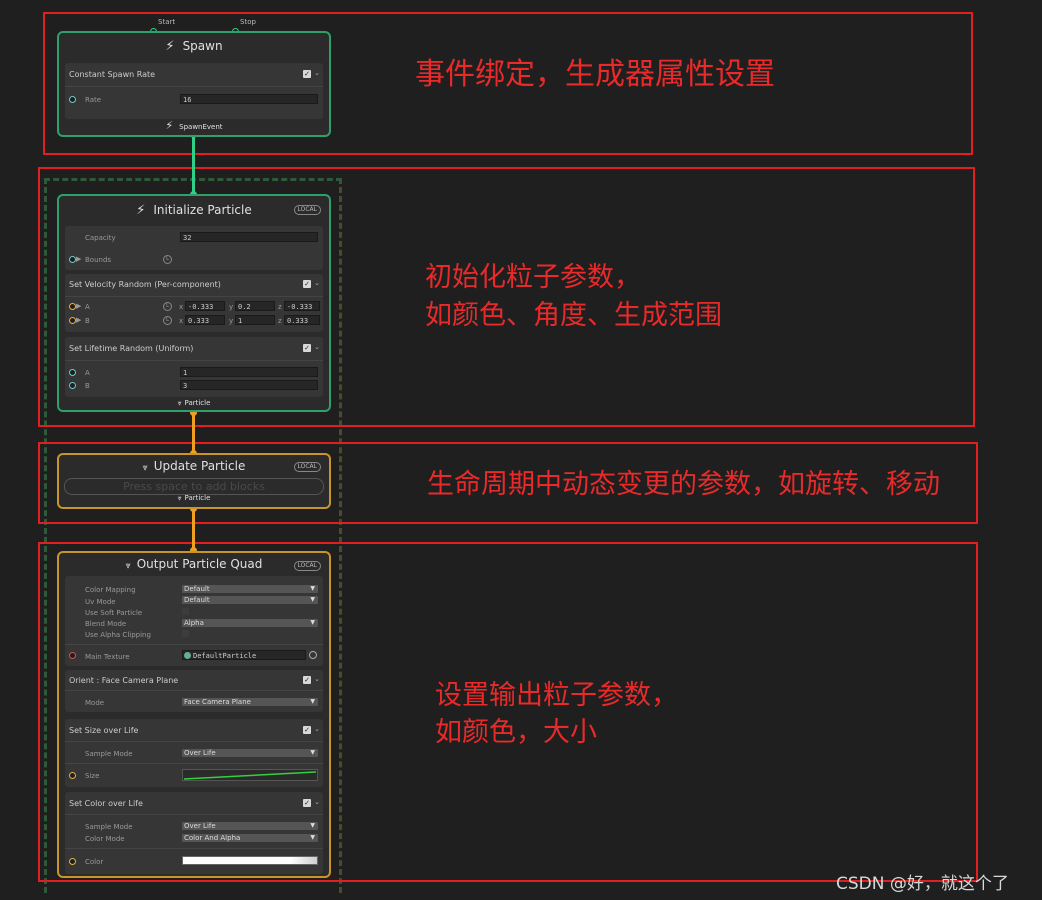 The width and height of the screenshot is (1042, 900). I want to click on rate-field: 16, so click(249, 99).